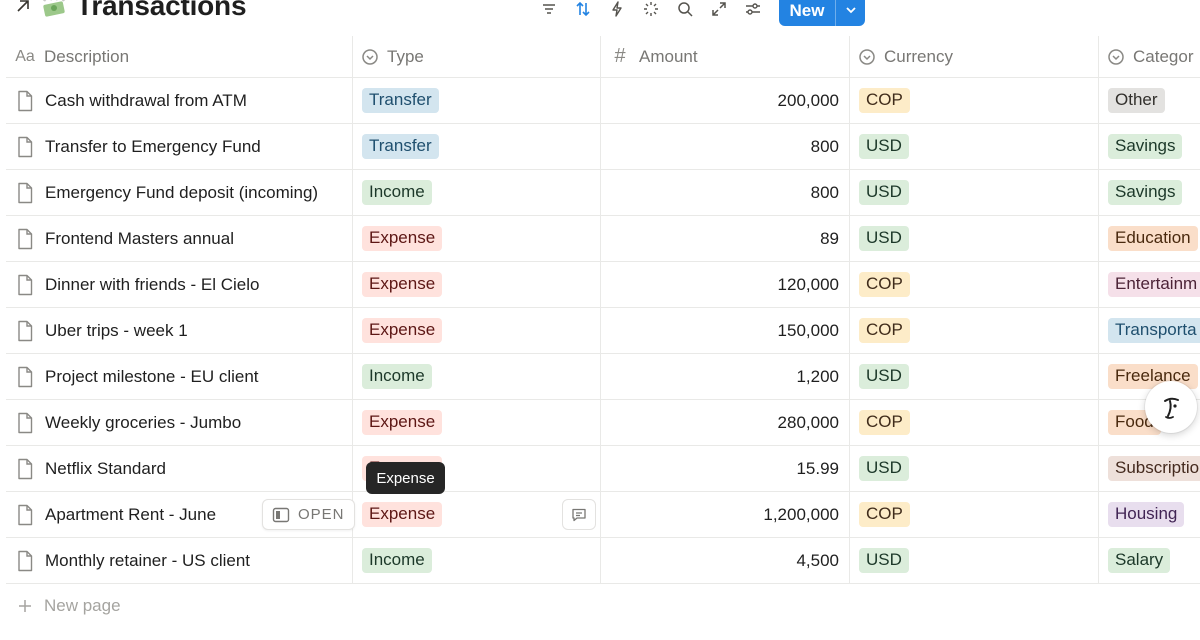  I want to click on cell-amount: 4,500, so click(725, 560).